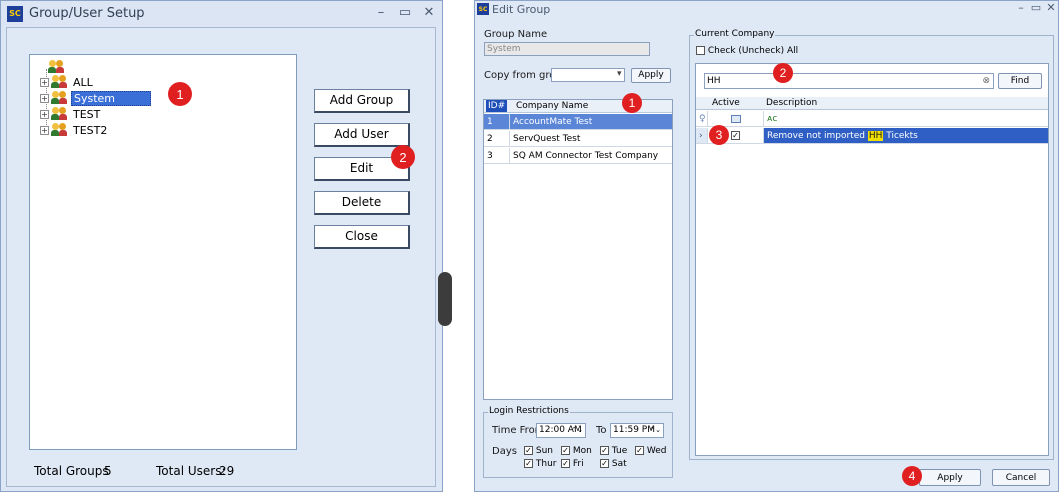  I want to click on grid-header: Active Description, so click(872, 103).